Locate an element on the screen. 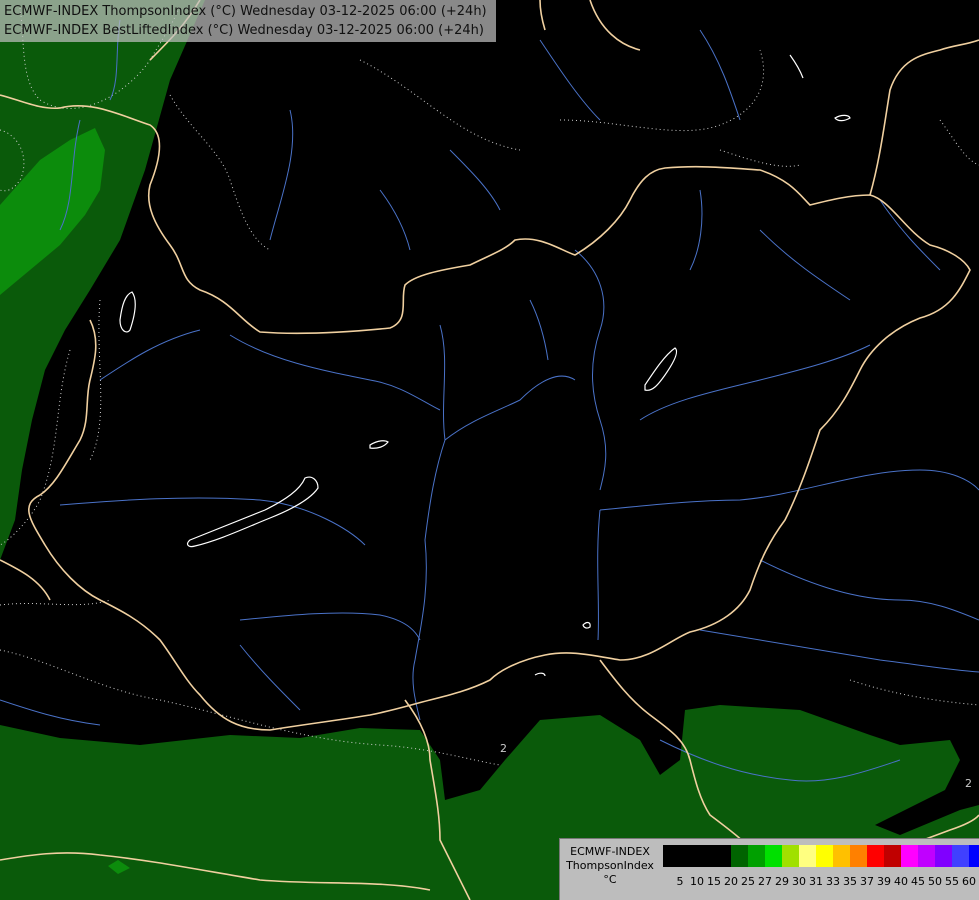  legend-swatches is located at coordinates (821, 856).